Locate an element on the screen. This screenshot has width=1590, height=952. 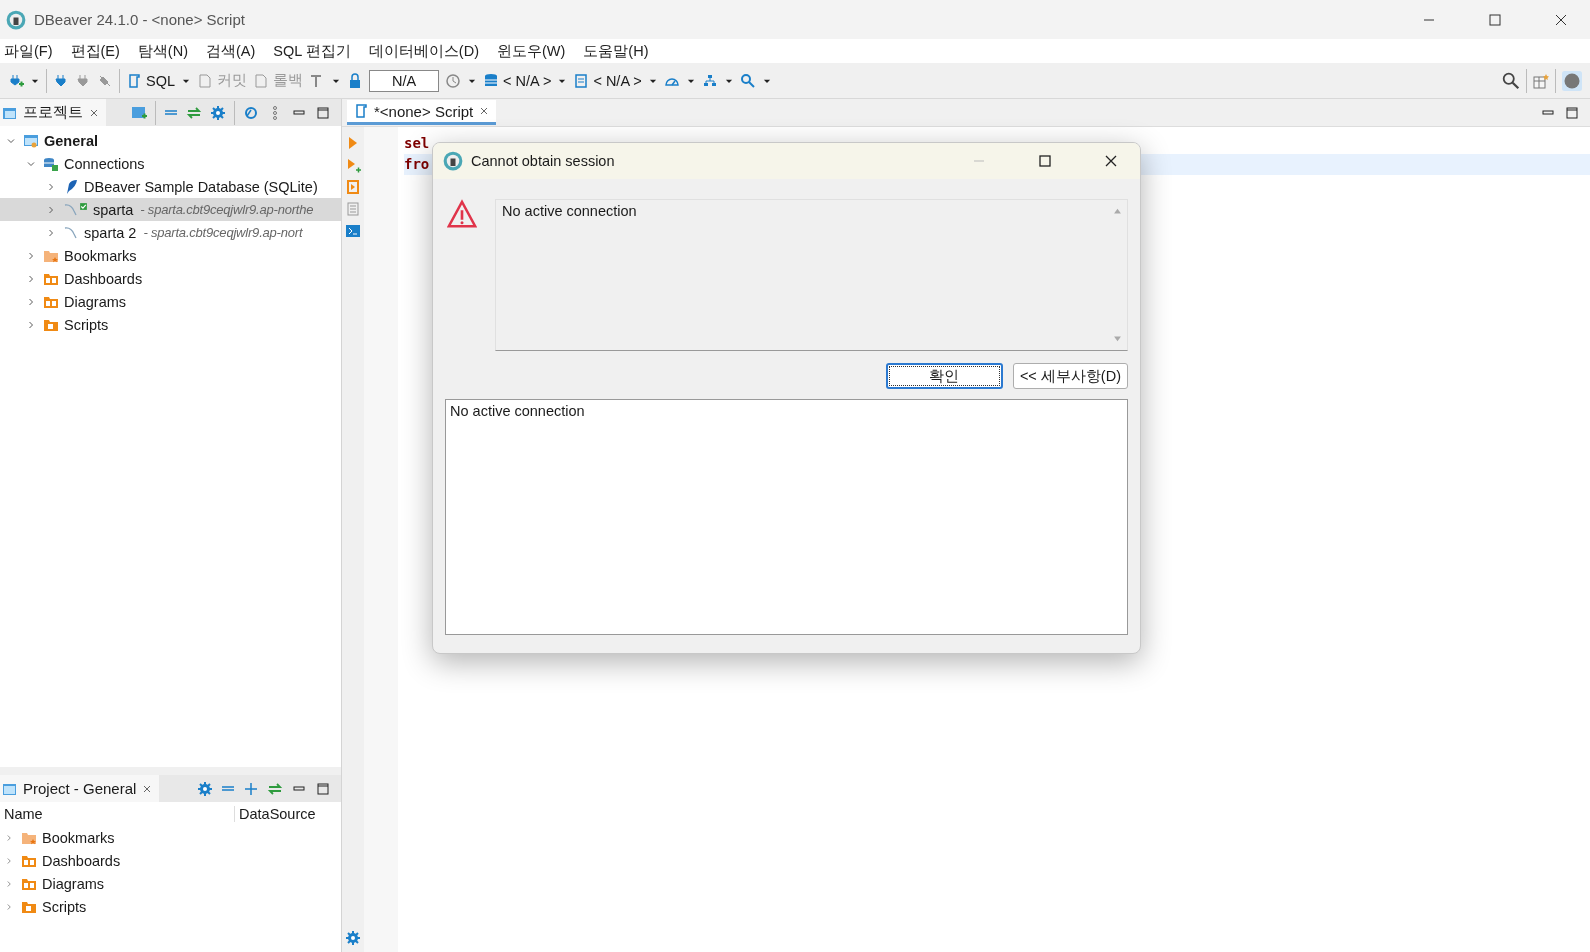
new-connection-icon is located at coordinates (16, 80).